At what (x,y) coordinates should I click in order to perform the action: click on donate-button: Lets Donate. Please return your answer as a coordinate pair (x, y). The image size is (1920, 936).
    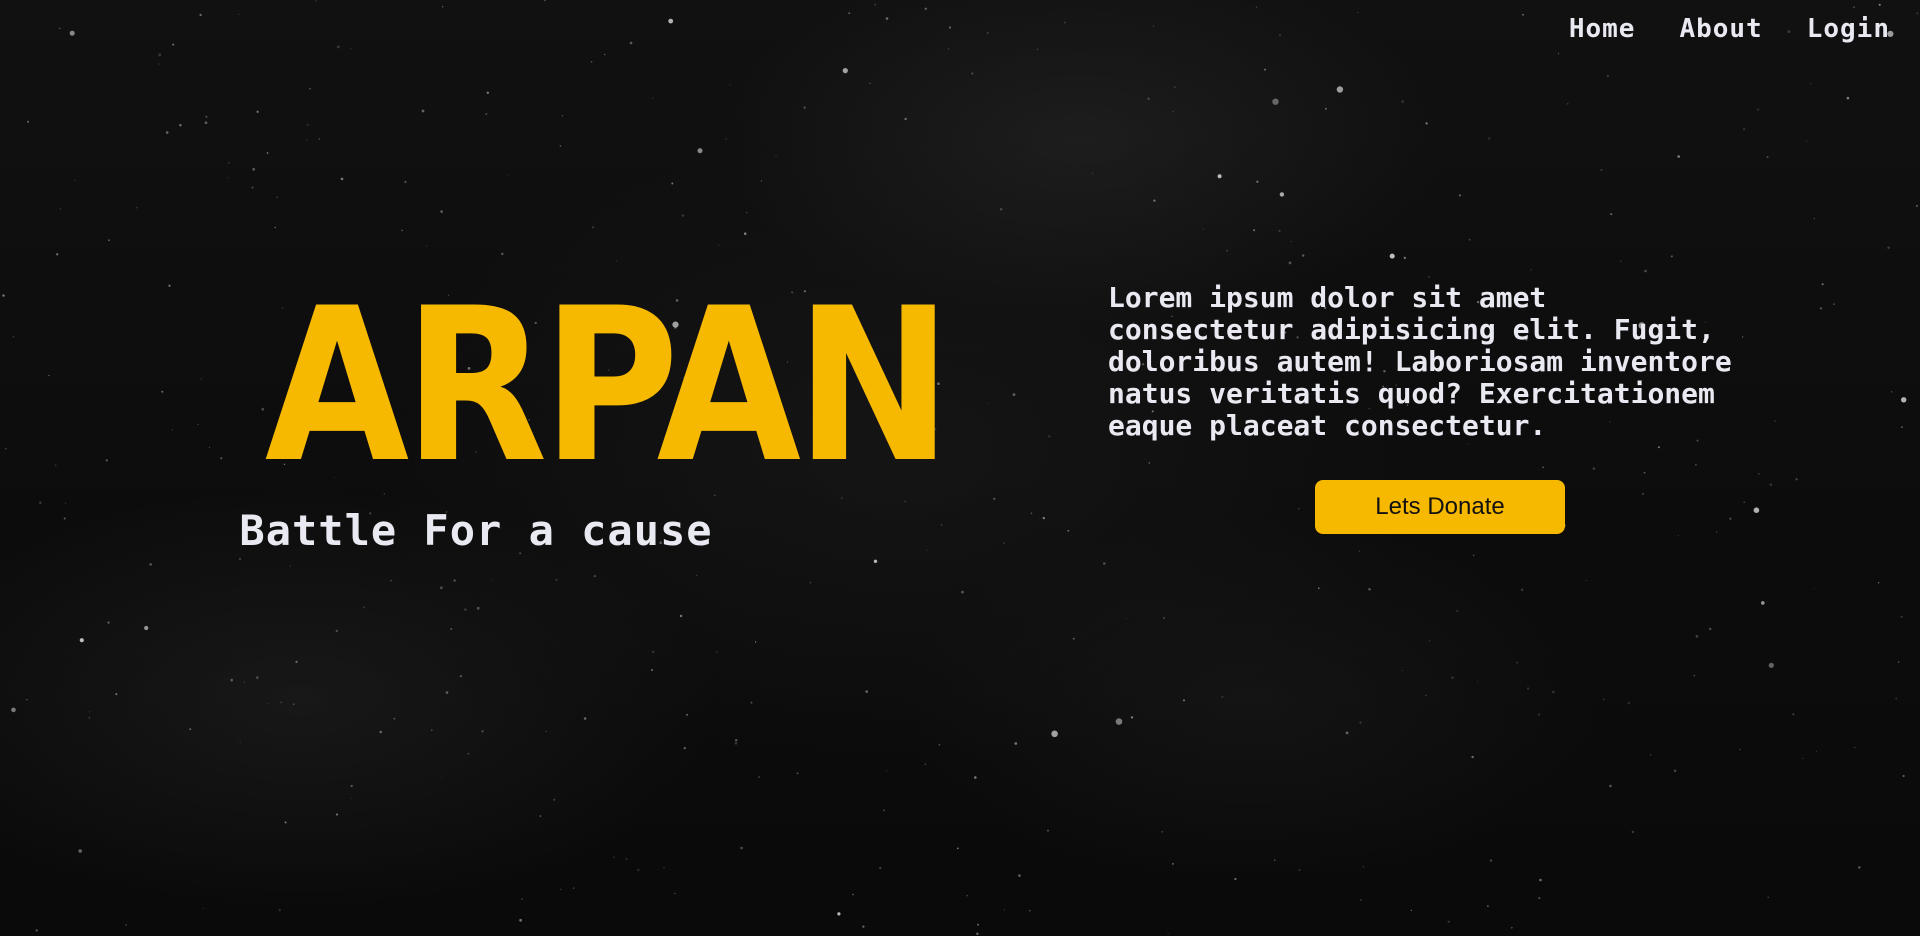
    Looking at the image, I should click on (1440, 507).